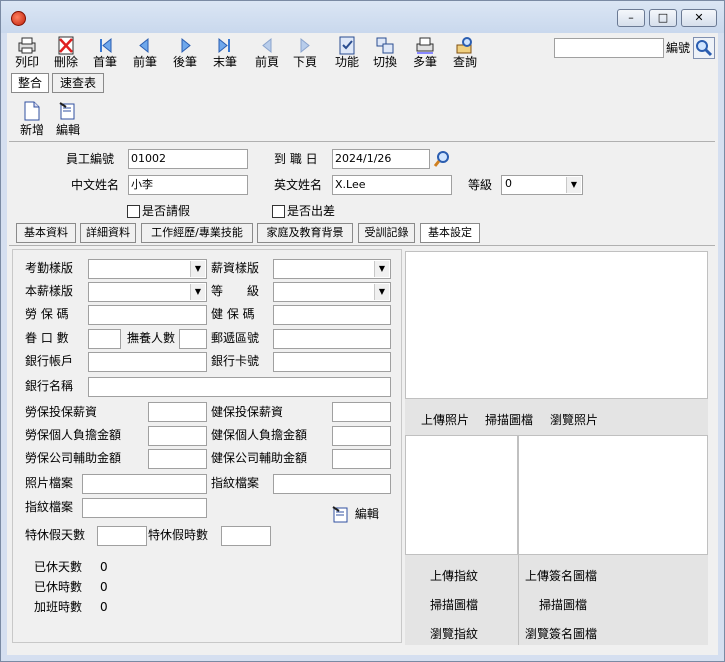 The image size is (725, 662). What do you see at coordinates (305, 53) in the screenshot?
I see `toolbar-button-next-page: 下頁` at bounding box center [305, 53].